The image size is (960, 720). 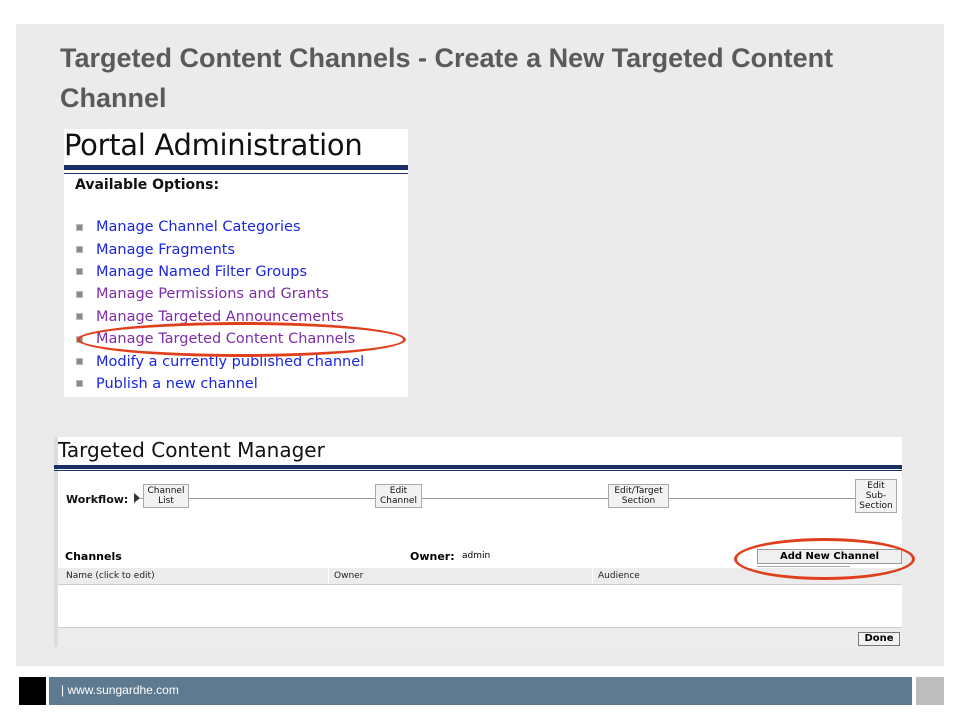 I want to click on portal-title: Portal Administration, so click(x=213, y=145).